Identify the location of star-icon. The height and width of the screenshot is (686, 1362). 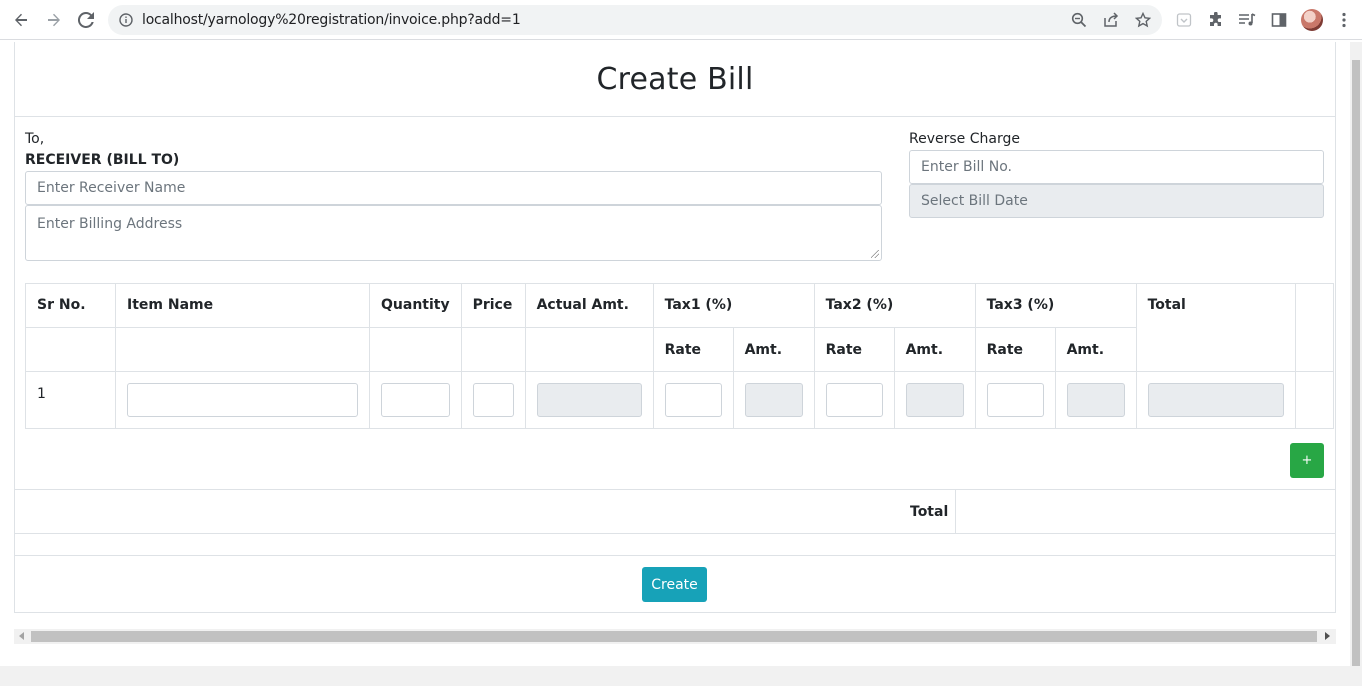
(1143, 20).